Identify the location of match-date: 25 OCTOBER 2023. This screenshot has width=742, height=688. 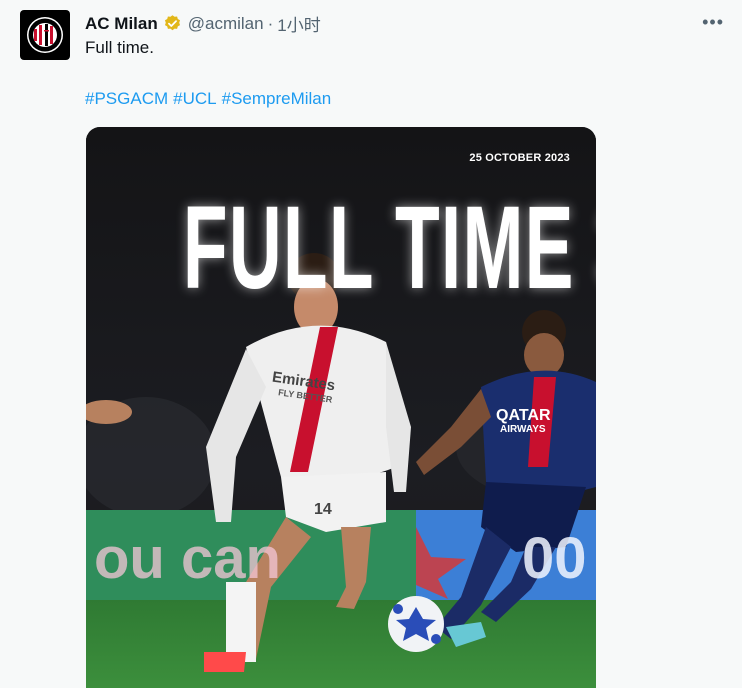
(519, 158).